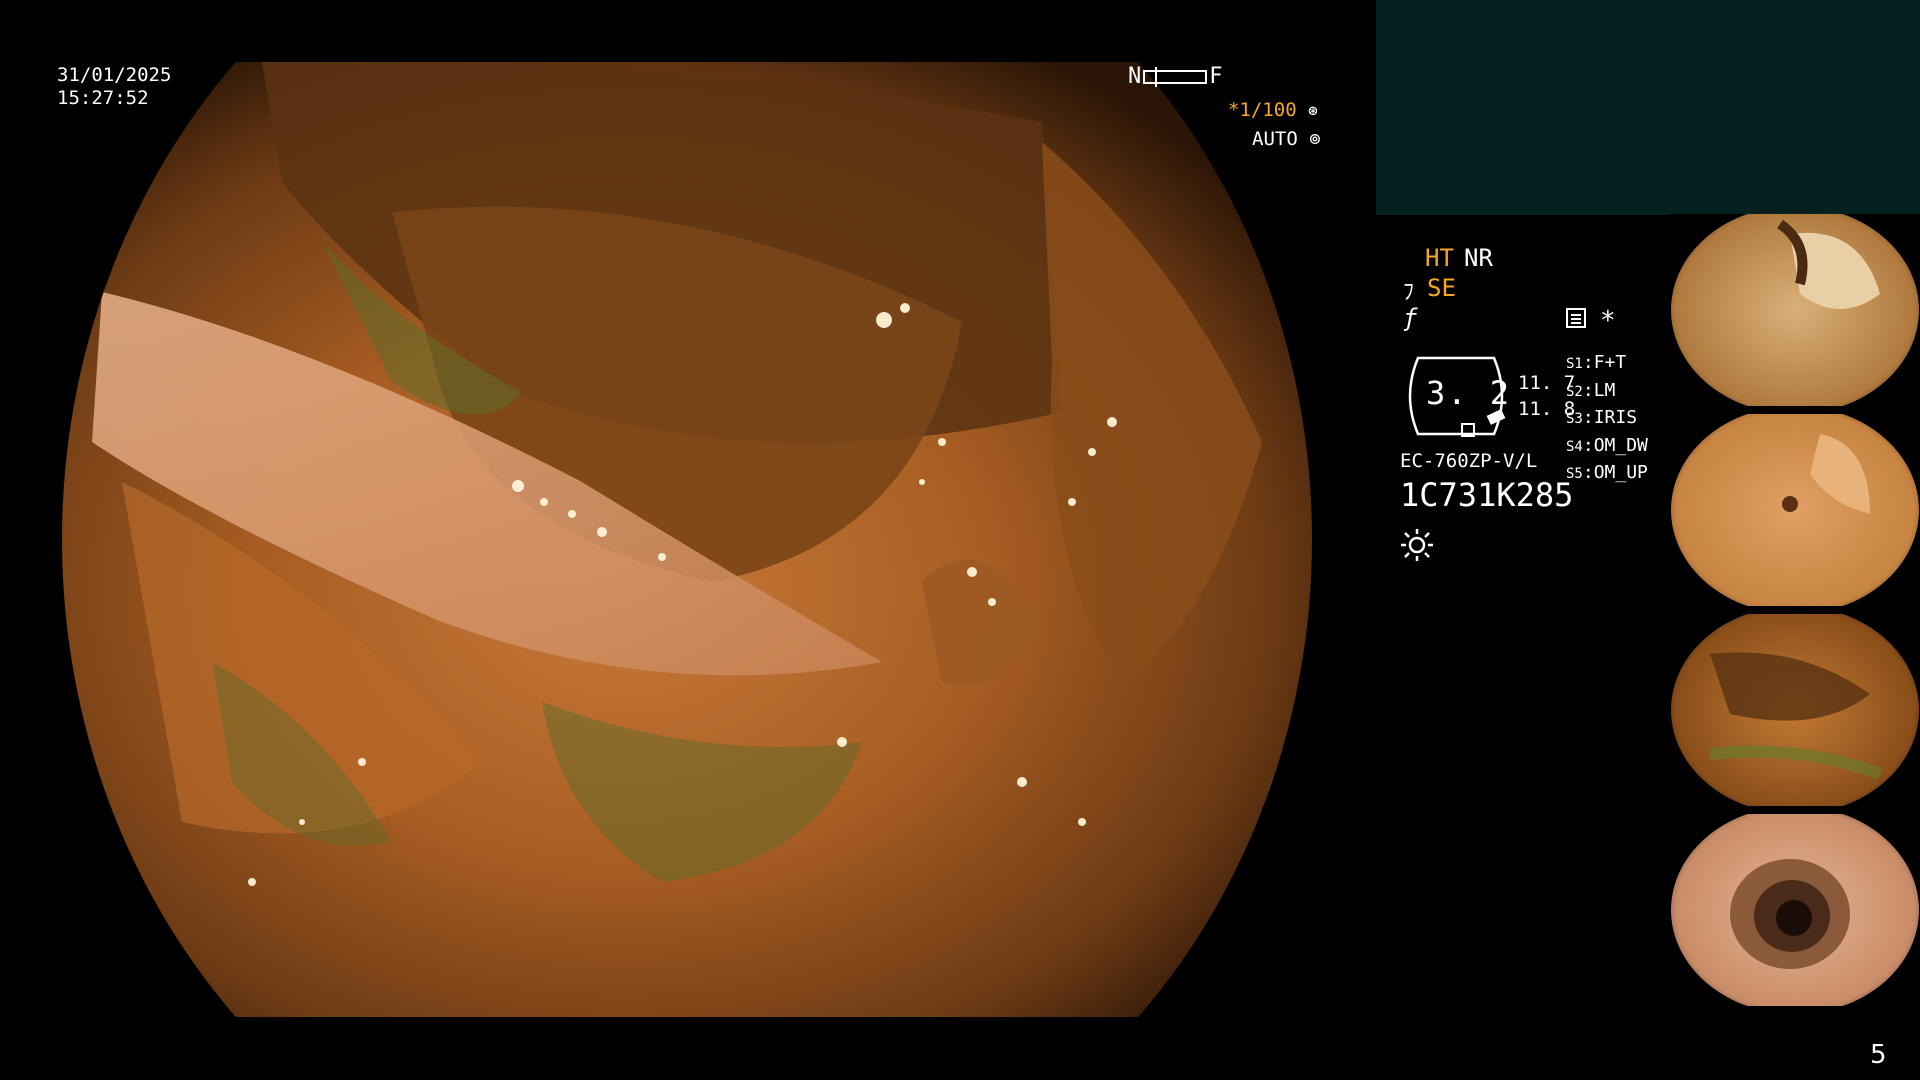 The image size is (1920, 1080). What do you see at coordinates (1610, 362) in the screenshot?
I see `slot-value: F+T` at bounding box center [1610, 362].